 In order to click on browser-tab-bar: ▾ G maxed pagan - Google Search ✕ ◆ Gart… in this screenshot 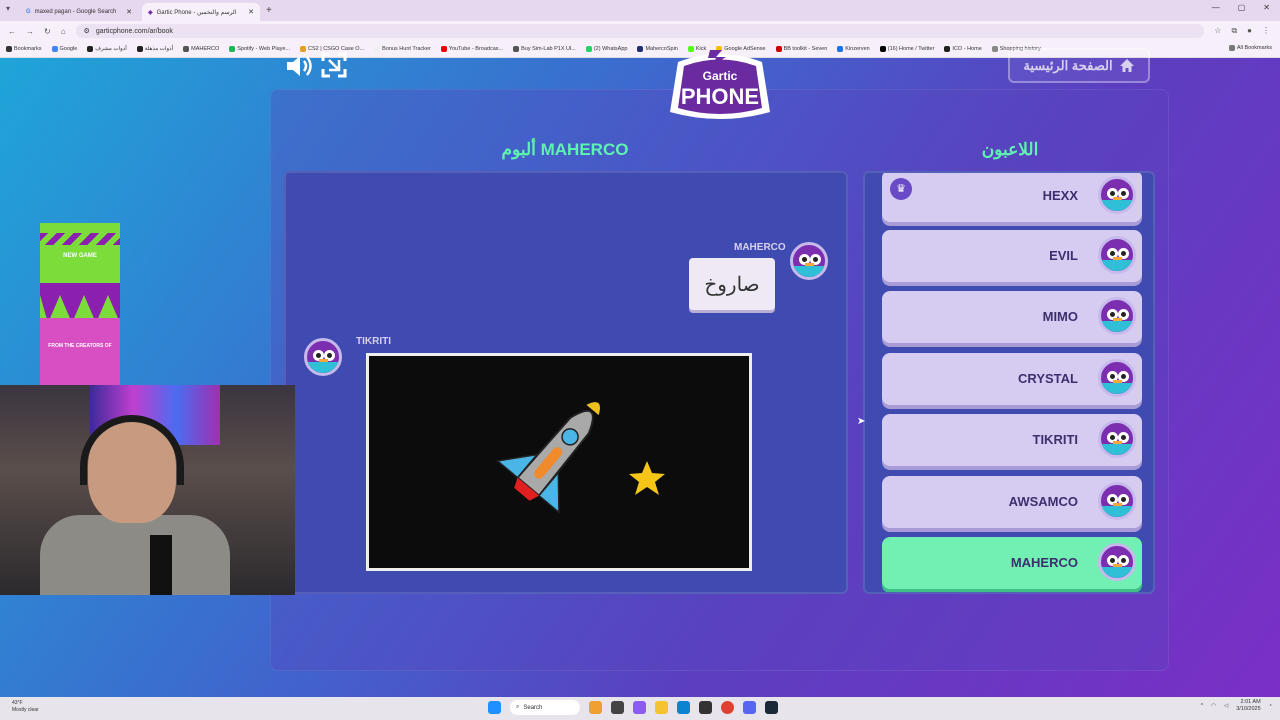, I will do `click(640, 10)`.